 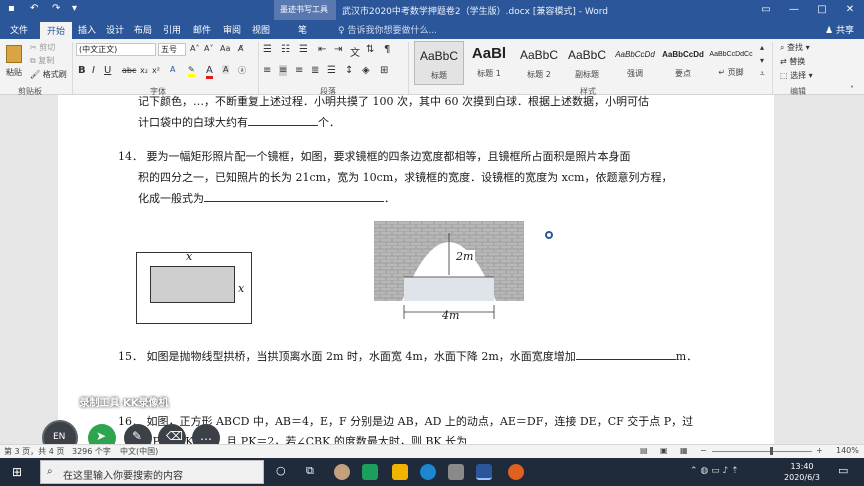 What do you see at coordinates (822, 10) in the screenshot?
I see `maximize-icon: □` at bounding box center [822, 10].